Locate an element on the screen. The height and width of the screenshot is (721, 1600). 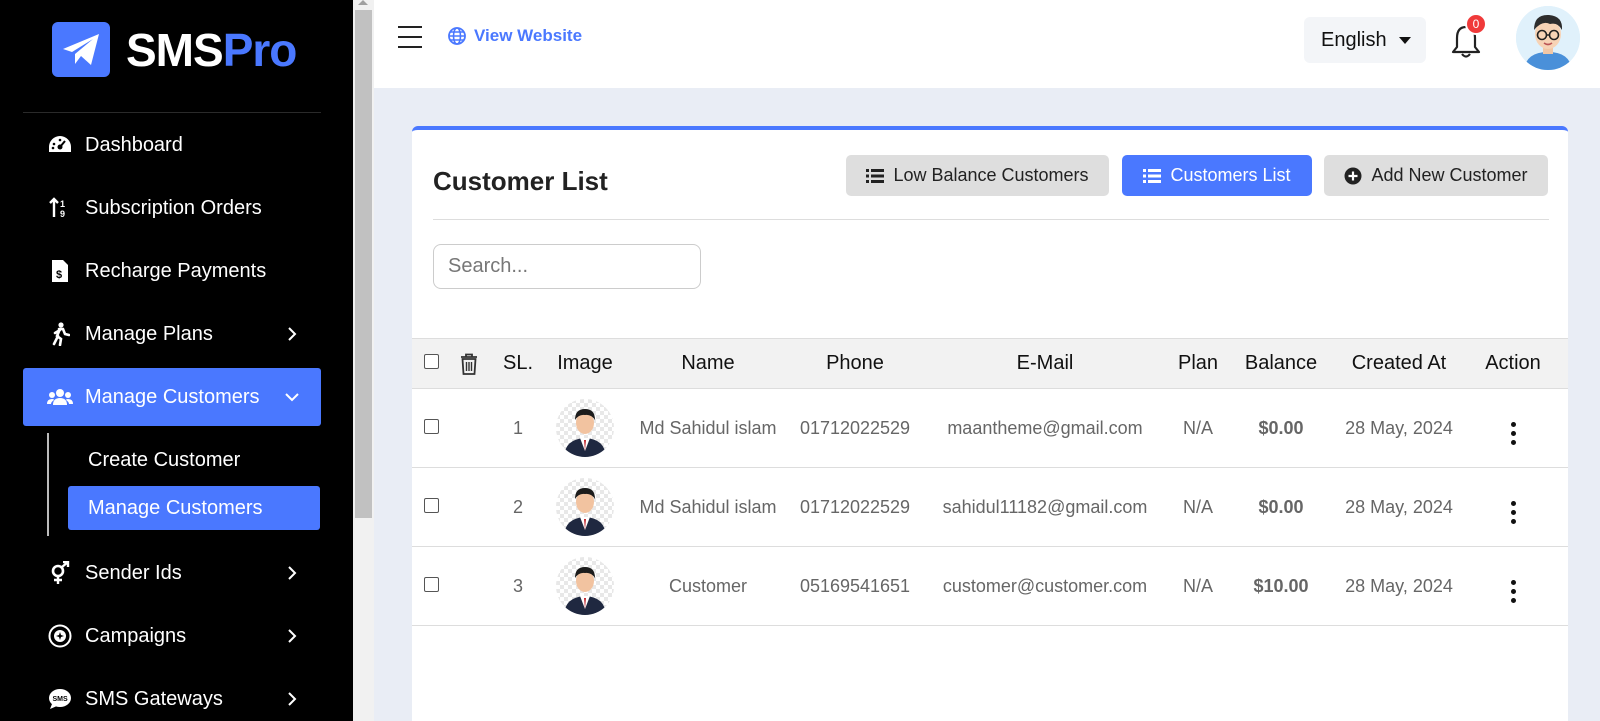
sidebar-item-sender-ids: Sender Ids is located at coordinates (172, 573).